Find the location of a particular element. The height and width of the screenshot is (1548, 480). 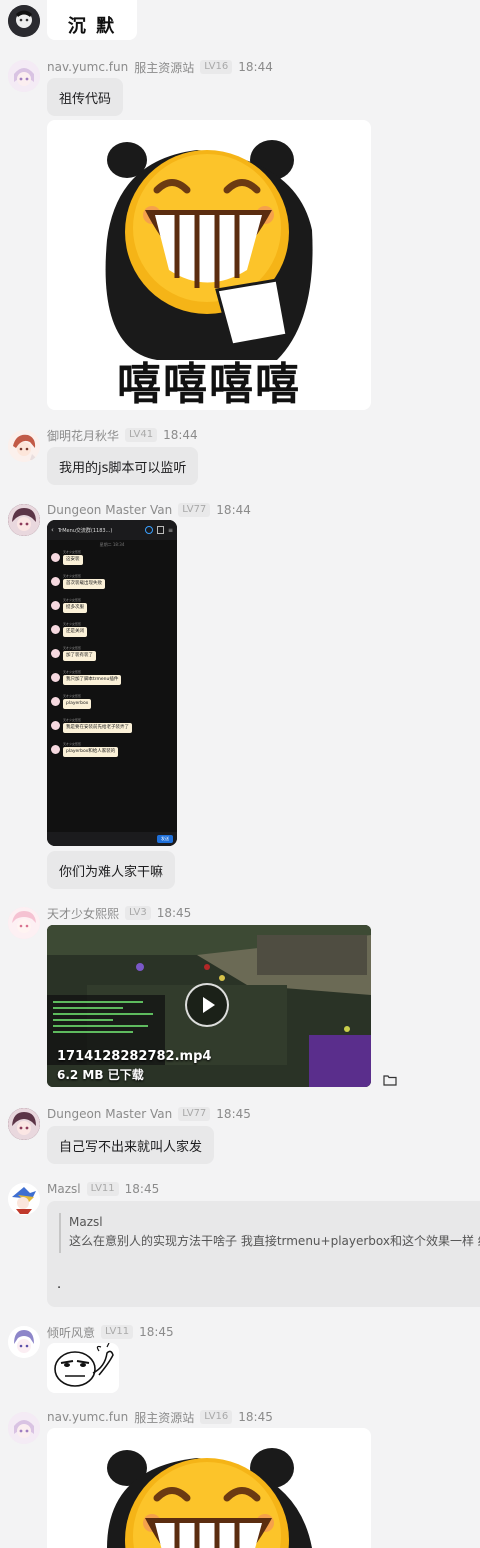

play-icon is located at coordinates (209, 1005).